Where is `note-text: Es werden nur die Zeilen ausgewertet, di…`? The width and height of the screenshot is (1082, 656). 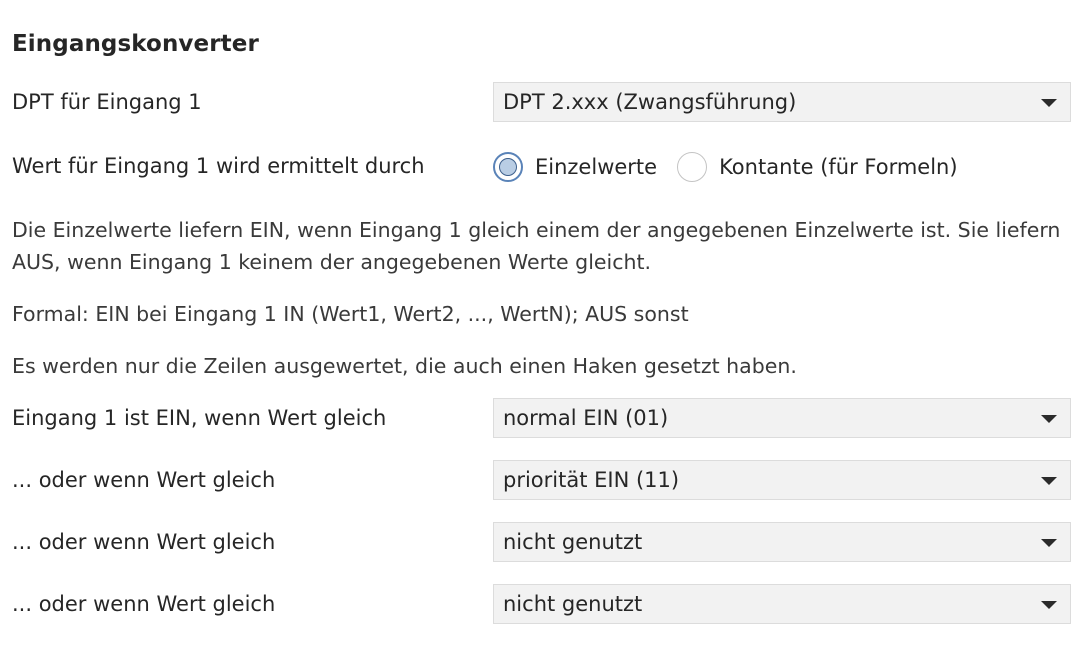
note-text: Es werden nur die Zeilen ausgewertet, di… is located at coordinates (404, 366).